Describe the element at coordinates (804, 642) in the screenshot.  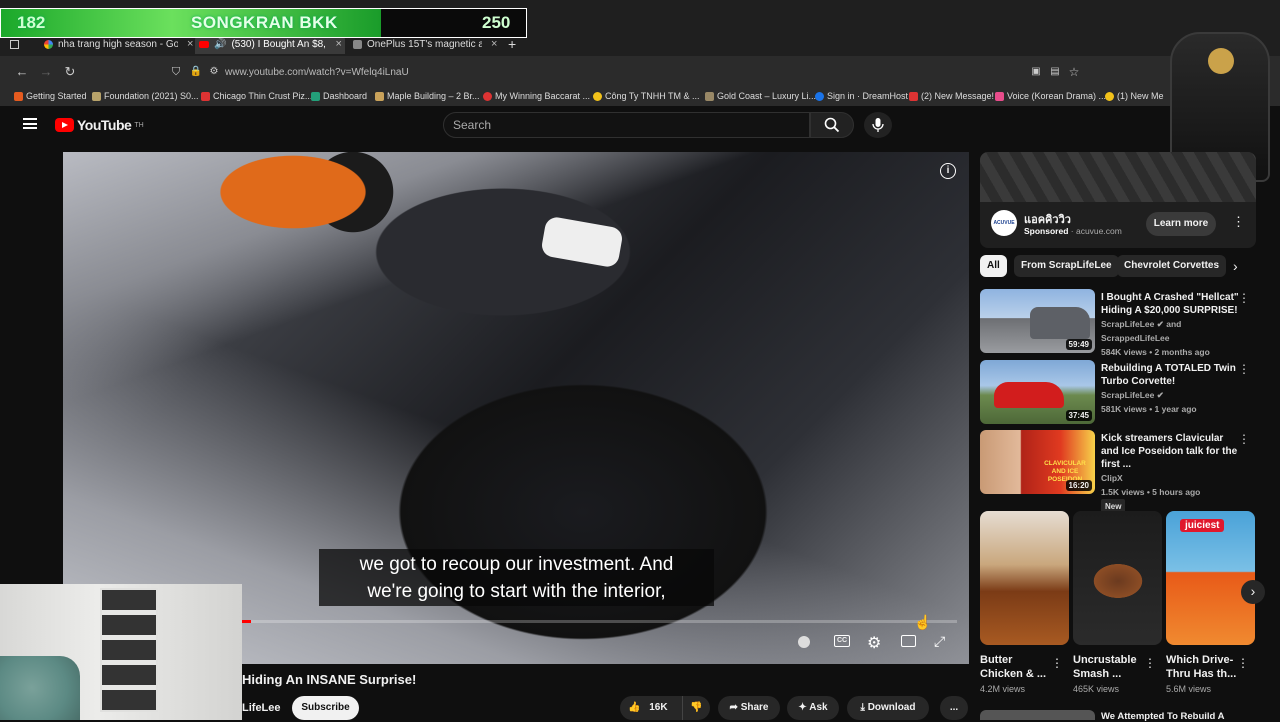
I see `pause-button` at that location.